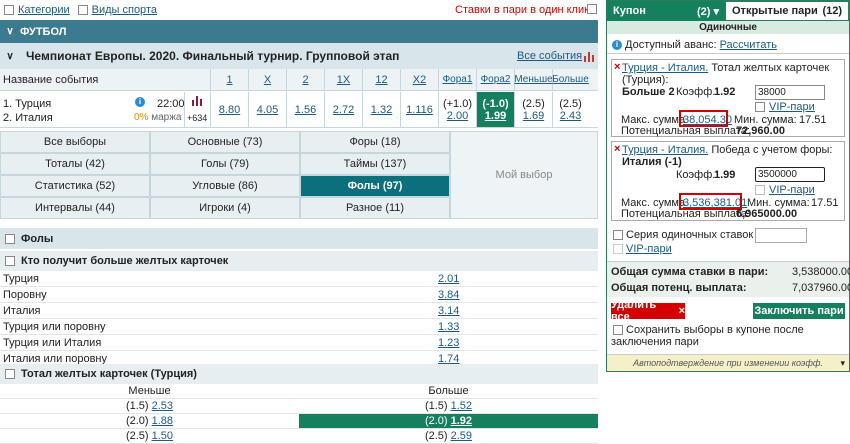  I want to click on categories-checkbox, so click(9, 10).